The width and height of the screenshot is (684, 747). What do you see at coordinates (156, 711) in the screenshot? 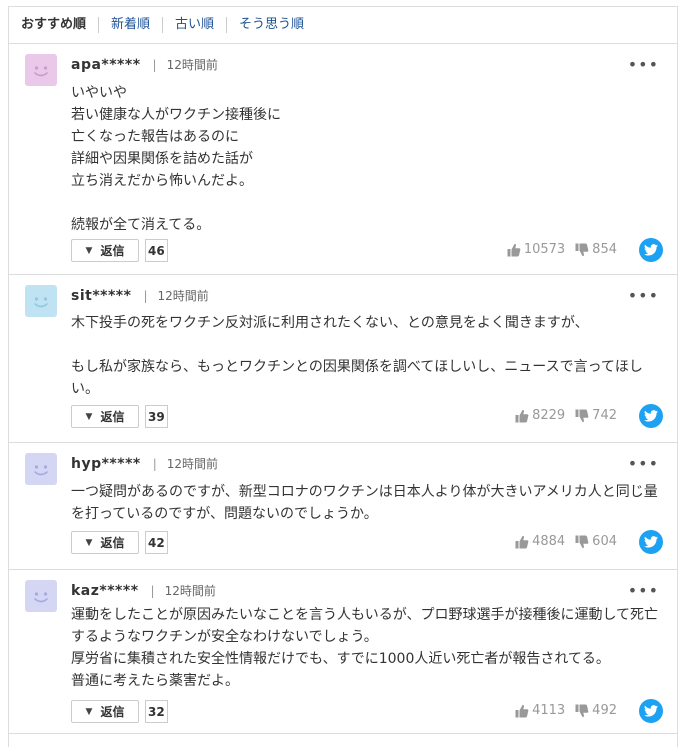
I see `reply-count: 32` at bounding box center [156, 711].